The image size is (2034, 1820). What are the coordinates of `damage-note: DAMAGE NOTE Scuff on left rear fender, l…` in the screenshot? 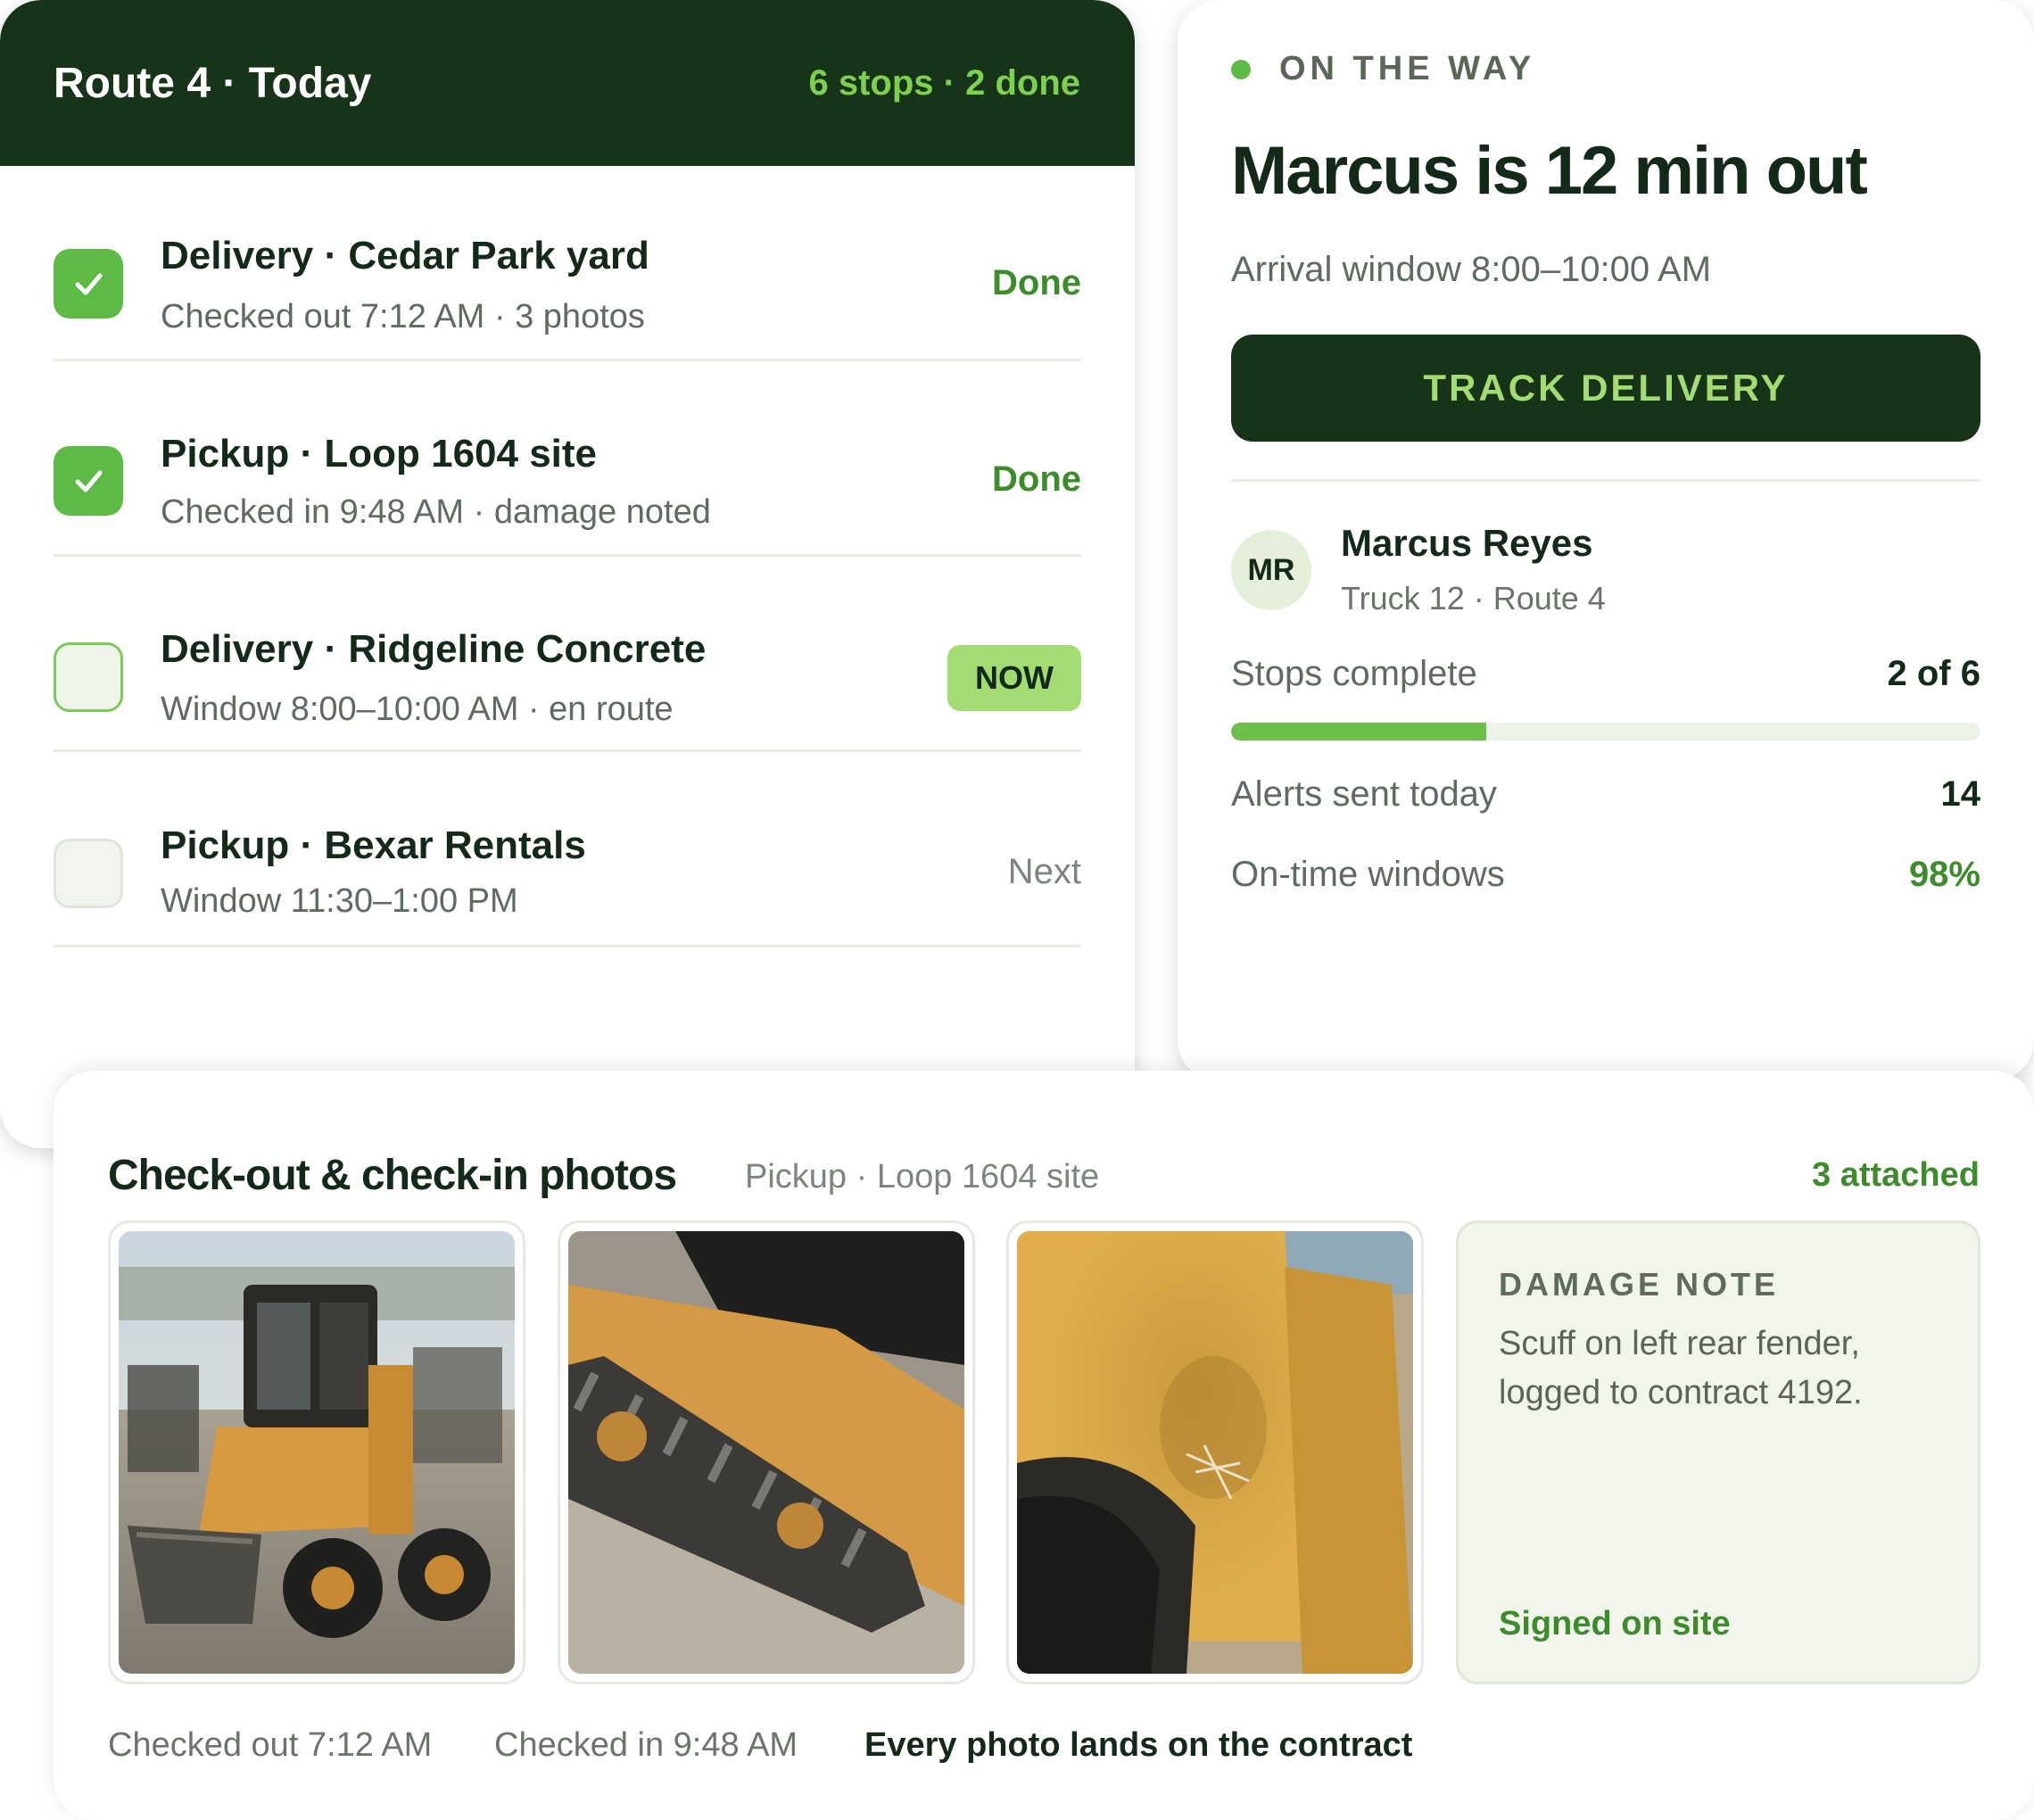 It's located at (1718, 1452).